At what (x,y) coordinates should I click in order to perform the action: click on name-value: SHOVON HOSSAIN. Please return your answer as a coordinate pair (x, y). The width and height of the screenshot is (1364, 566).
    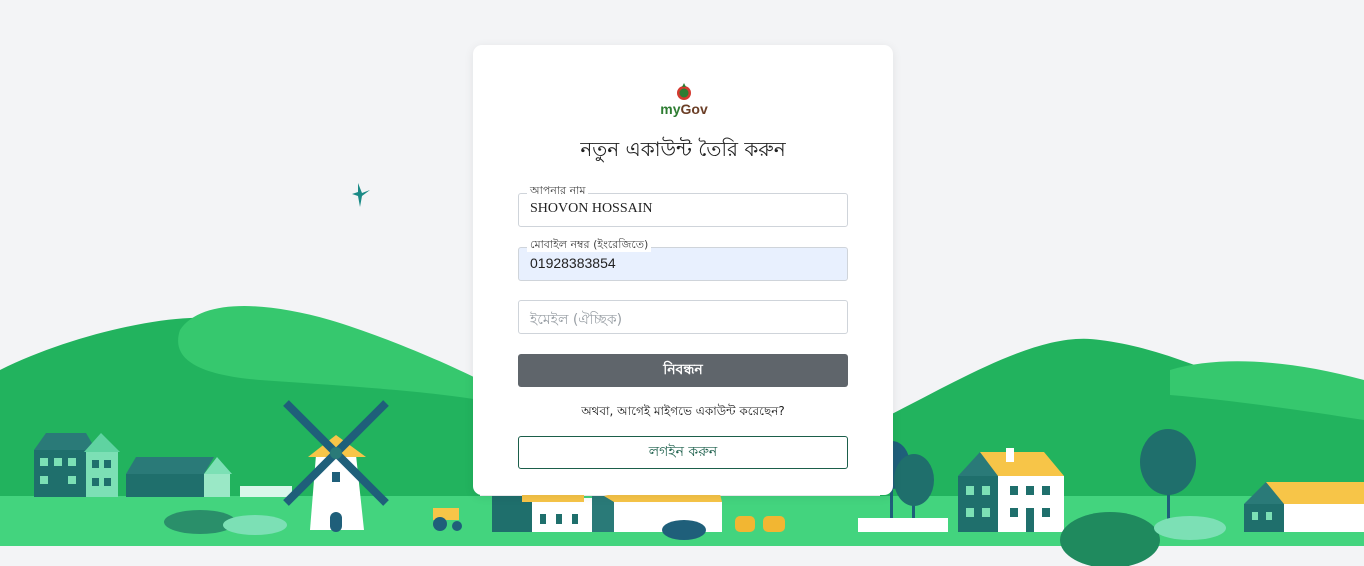
    Looking at the image, I should click on (591, 208).